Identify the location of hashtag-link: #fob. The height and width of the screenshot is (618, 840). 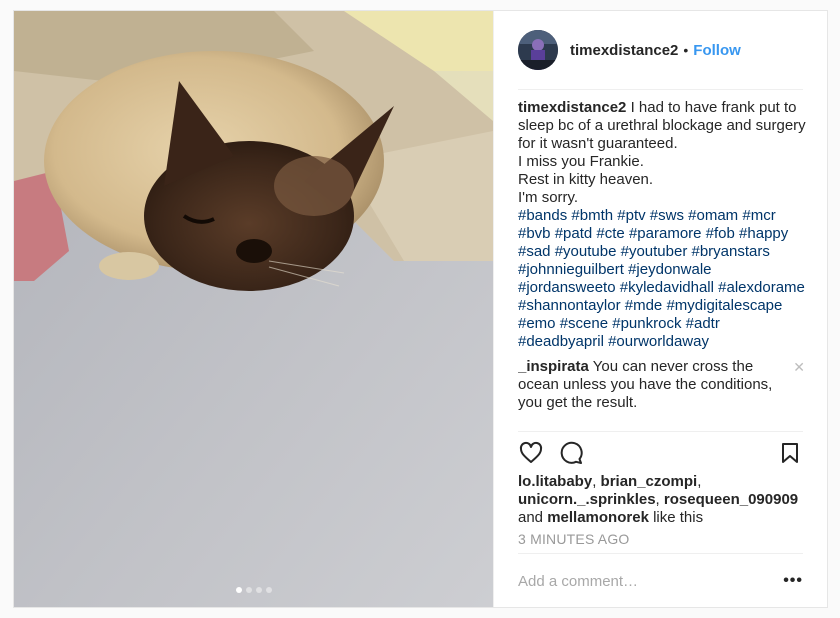
(720, 233).